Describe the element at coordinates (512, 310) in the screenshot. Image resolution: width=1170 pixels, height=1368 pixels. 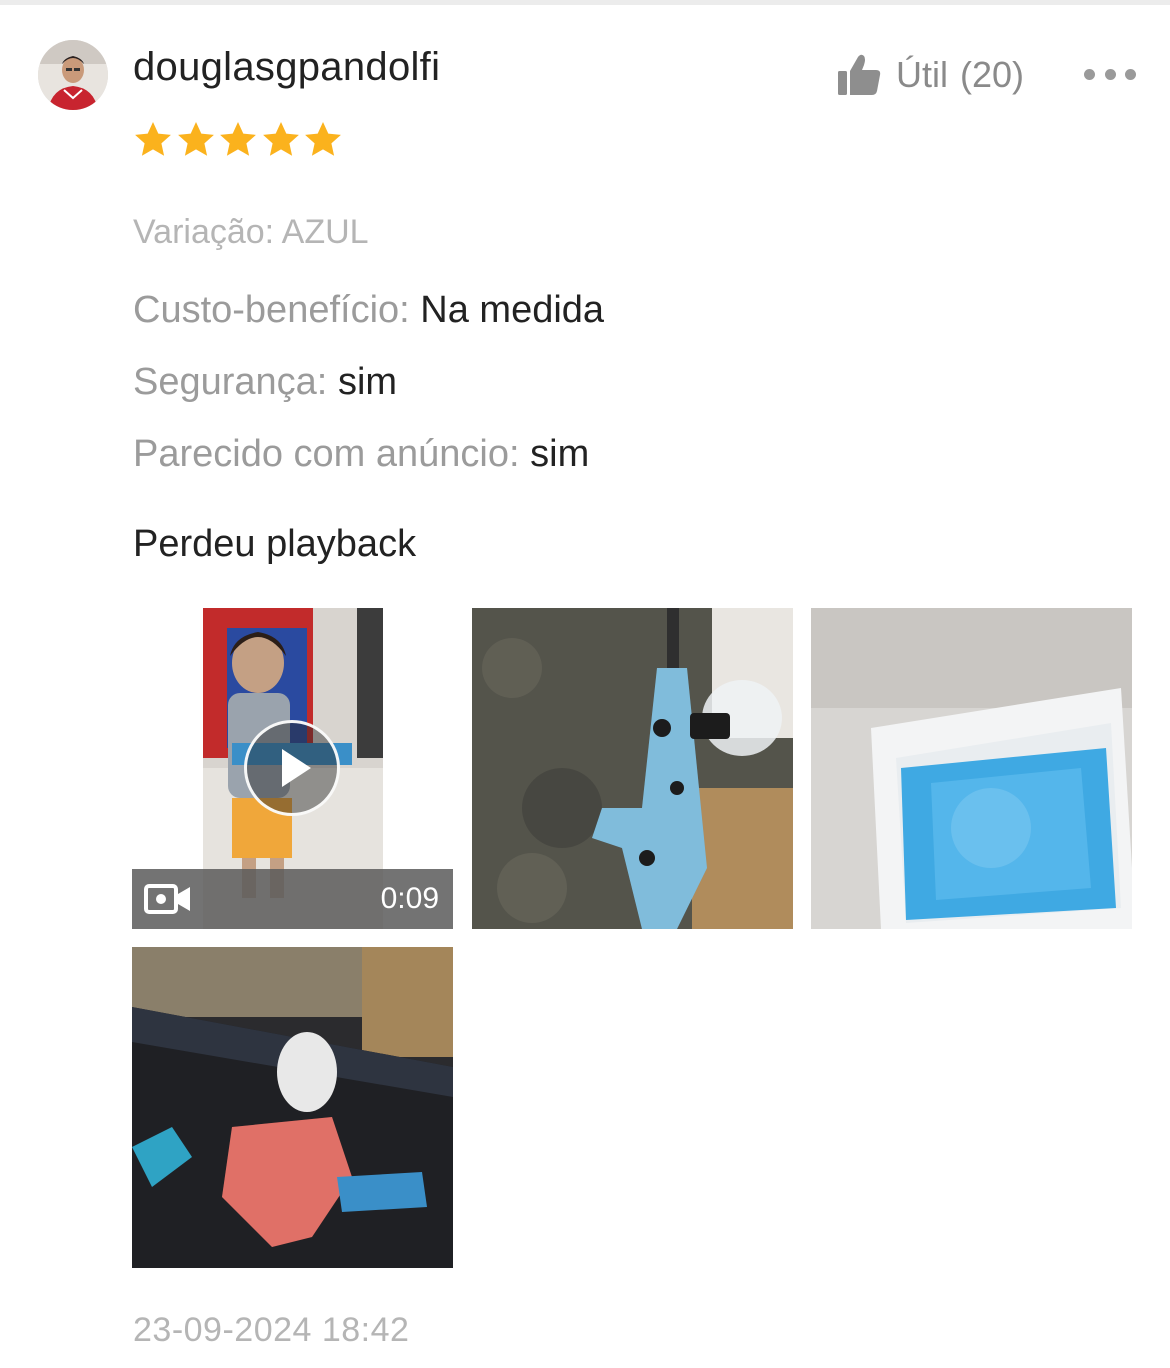
I see `attribute-value: Na medida` at that location.